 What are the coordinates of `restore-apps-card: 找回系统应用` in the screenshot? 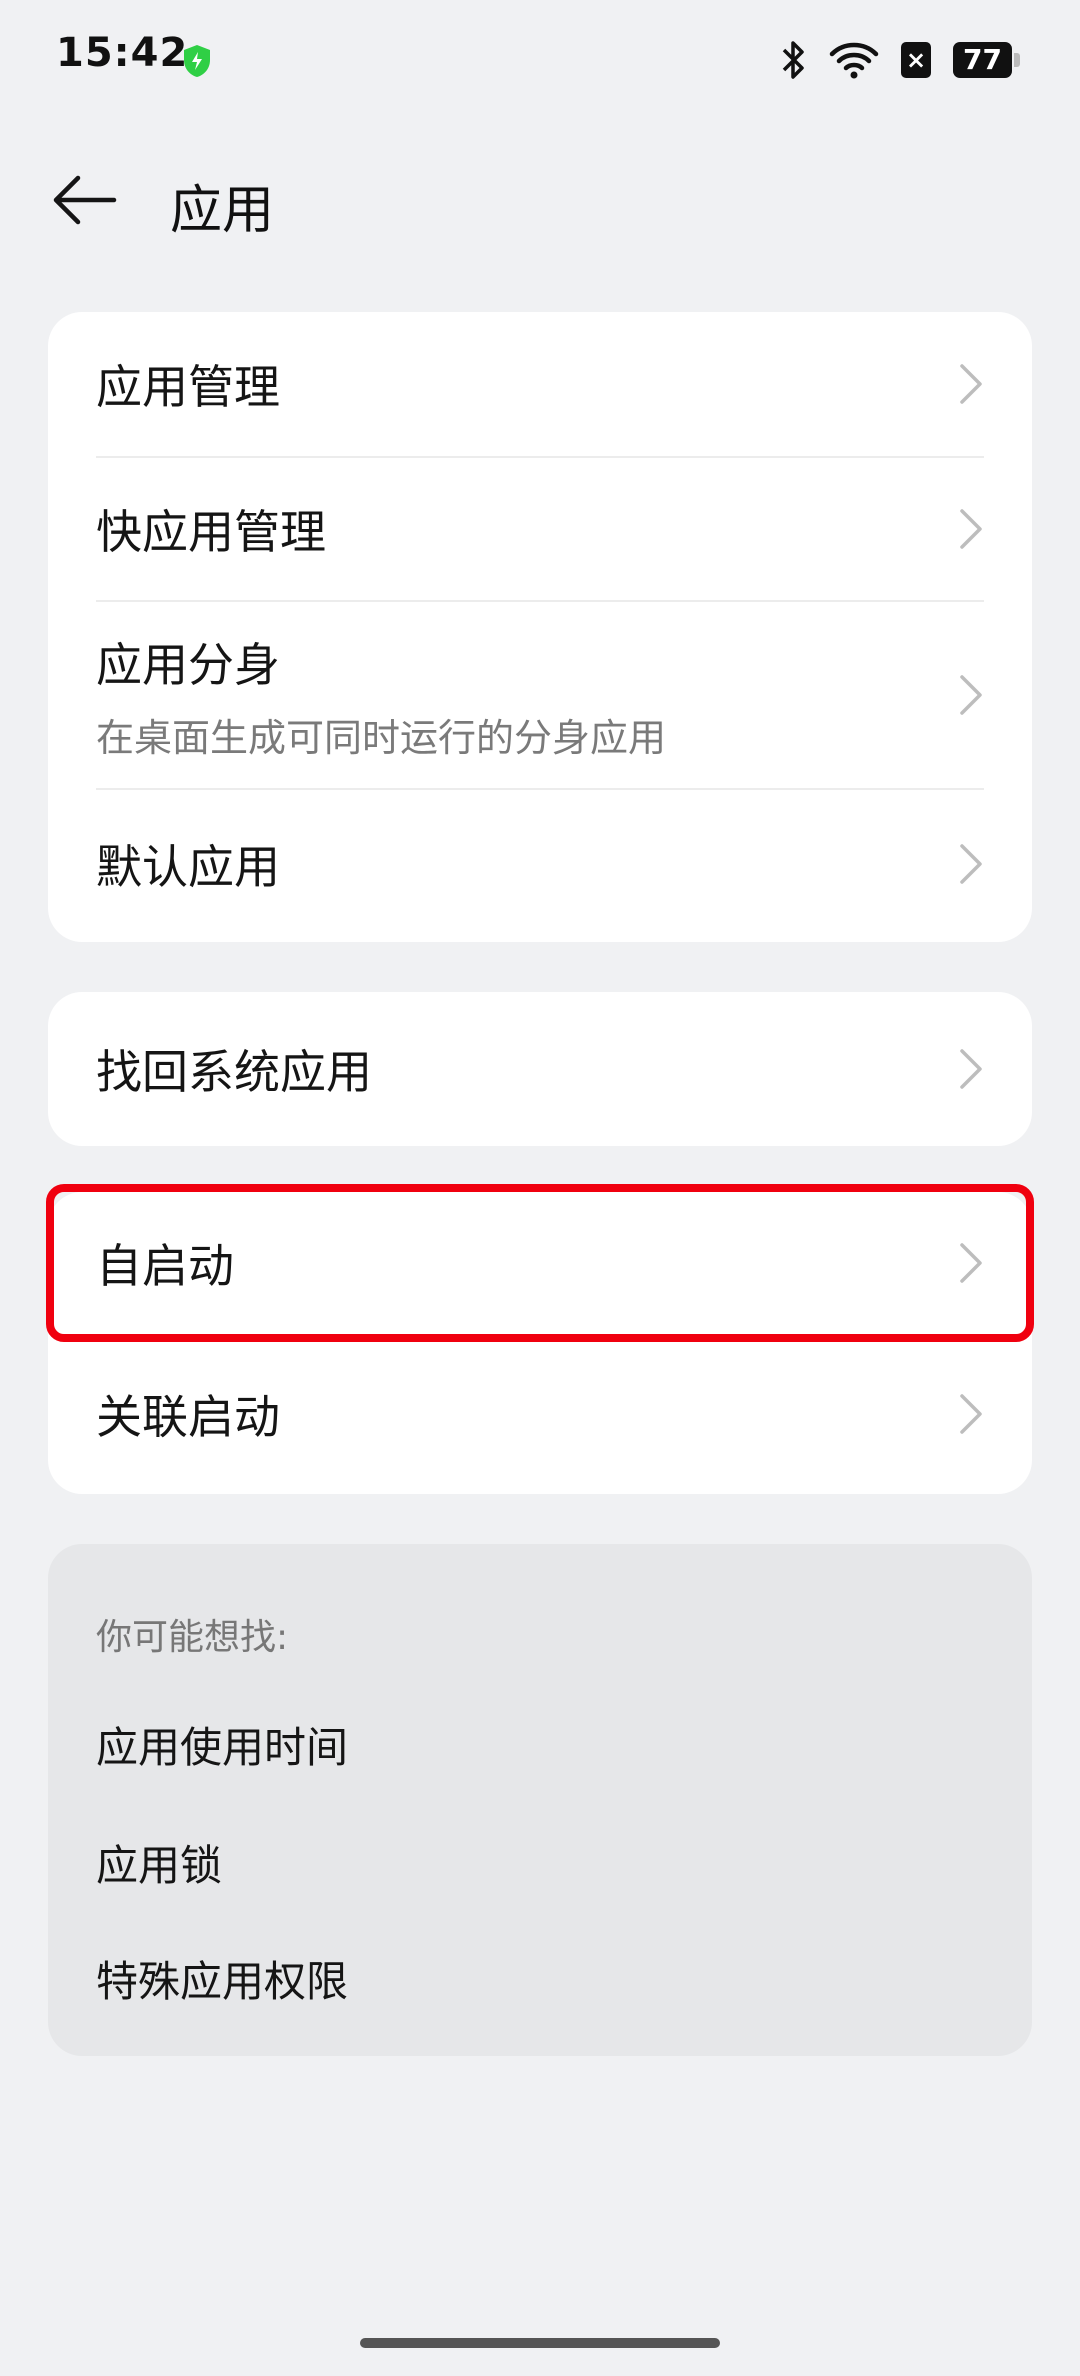 It's located at (540, 1069).